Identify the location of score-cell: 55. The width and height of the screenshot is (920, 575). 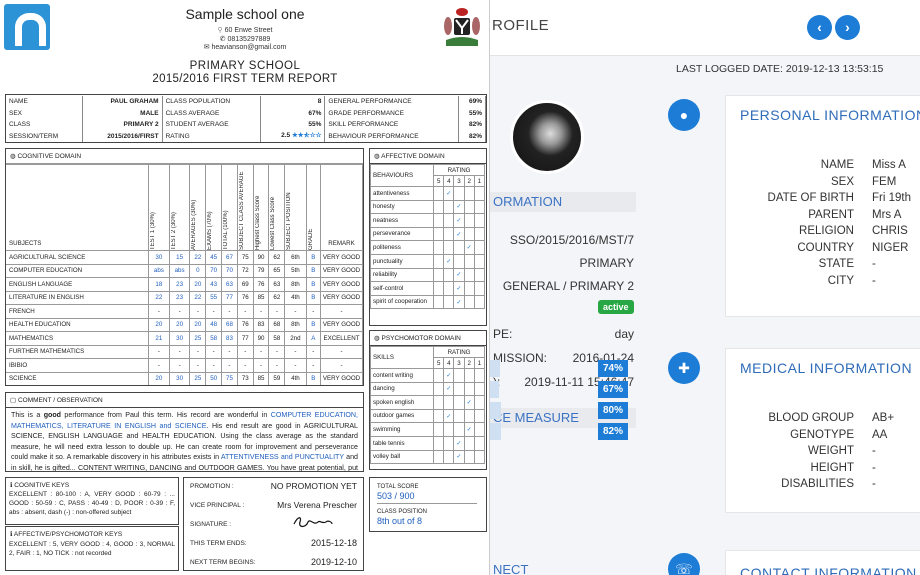
(214, 297).